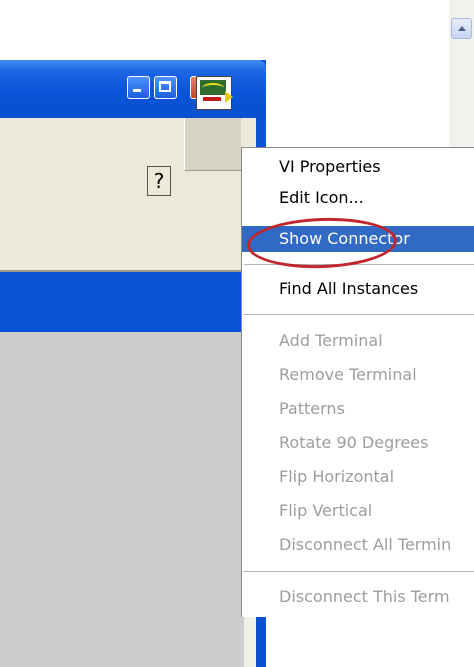 The width and height of the screenshot is (474, 667). I want to click on maximize-icon, so click(165, 86).